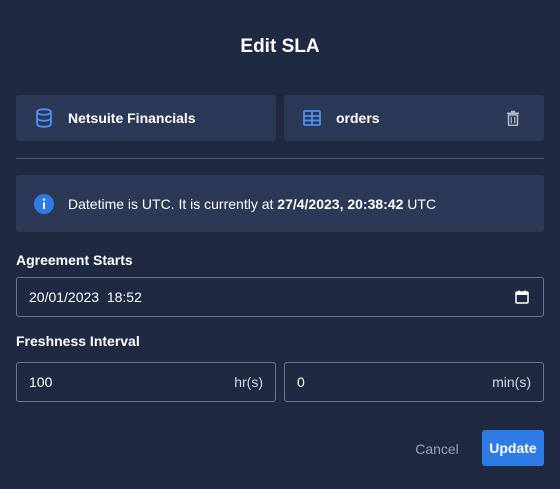  I want to click on info-suffix: UTC, so click(420, 203).